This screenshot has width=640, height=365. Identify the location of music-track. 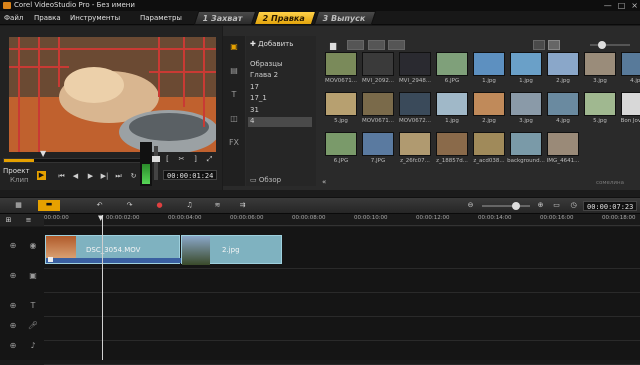
(342, 353).